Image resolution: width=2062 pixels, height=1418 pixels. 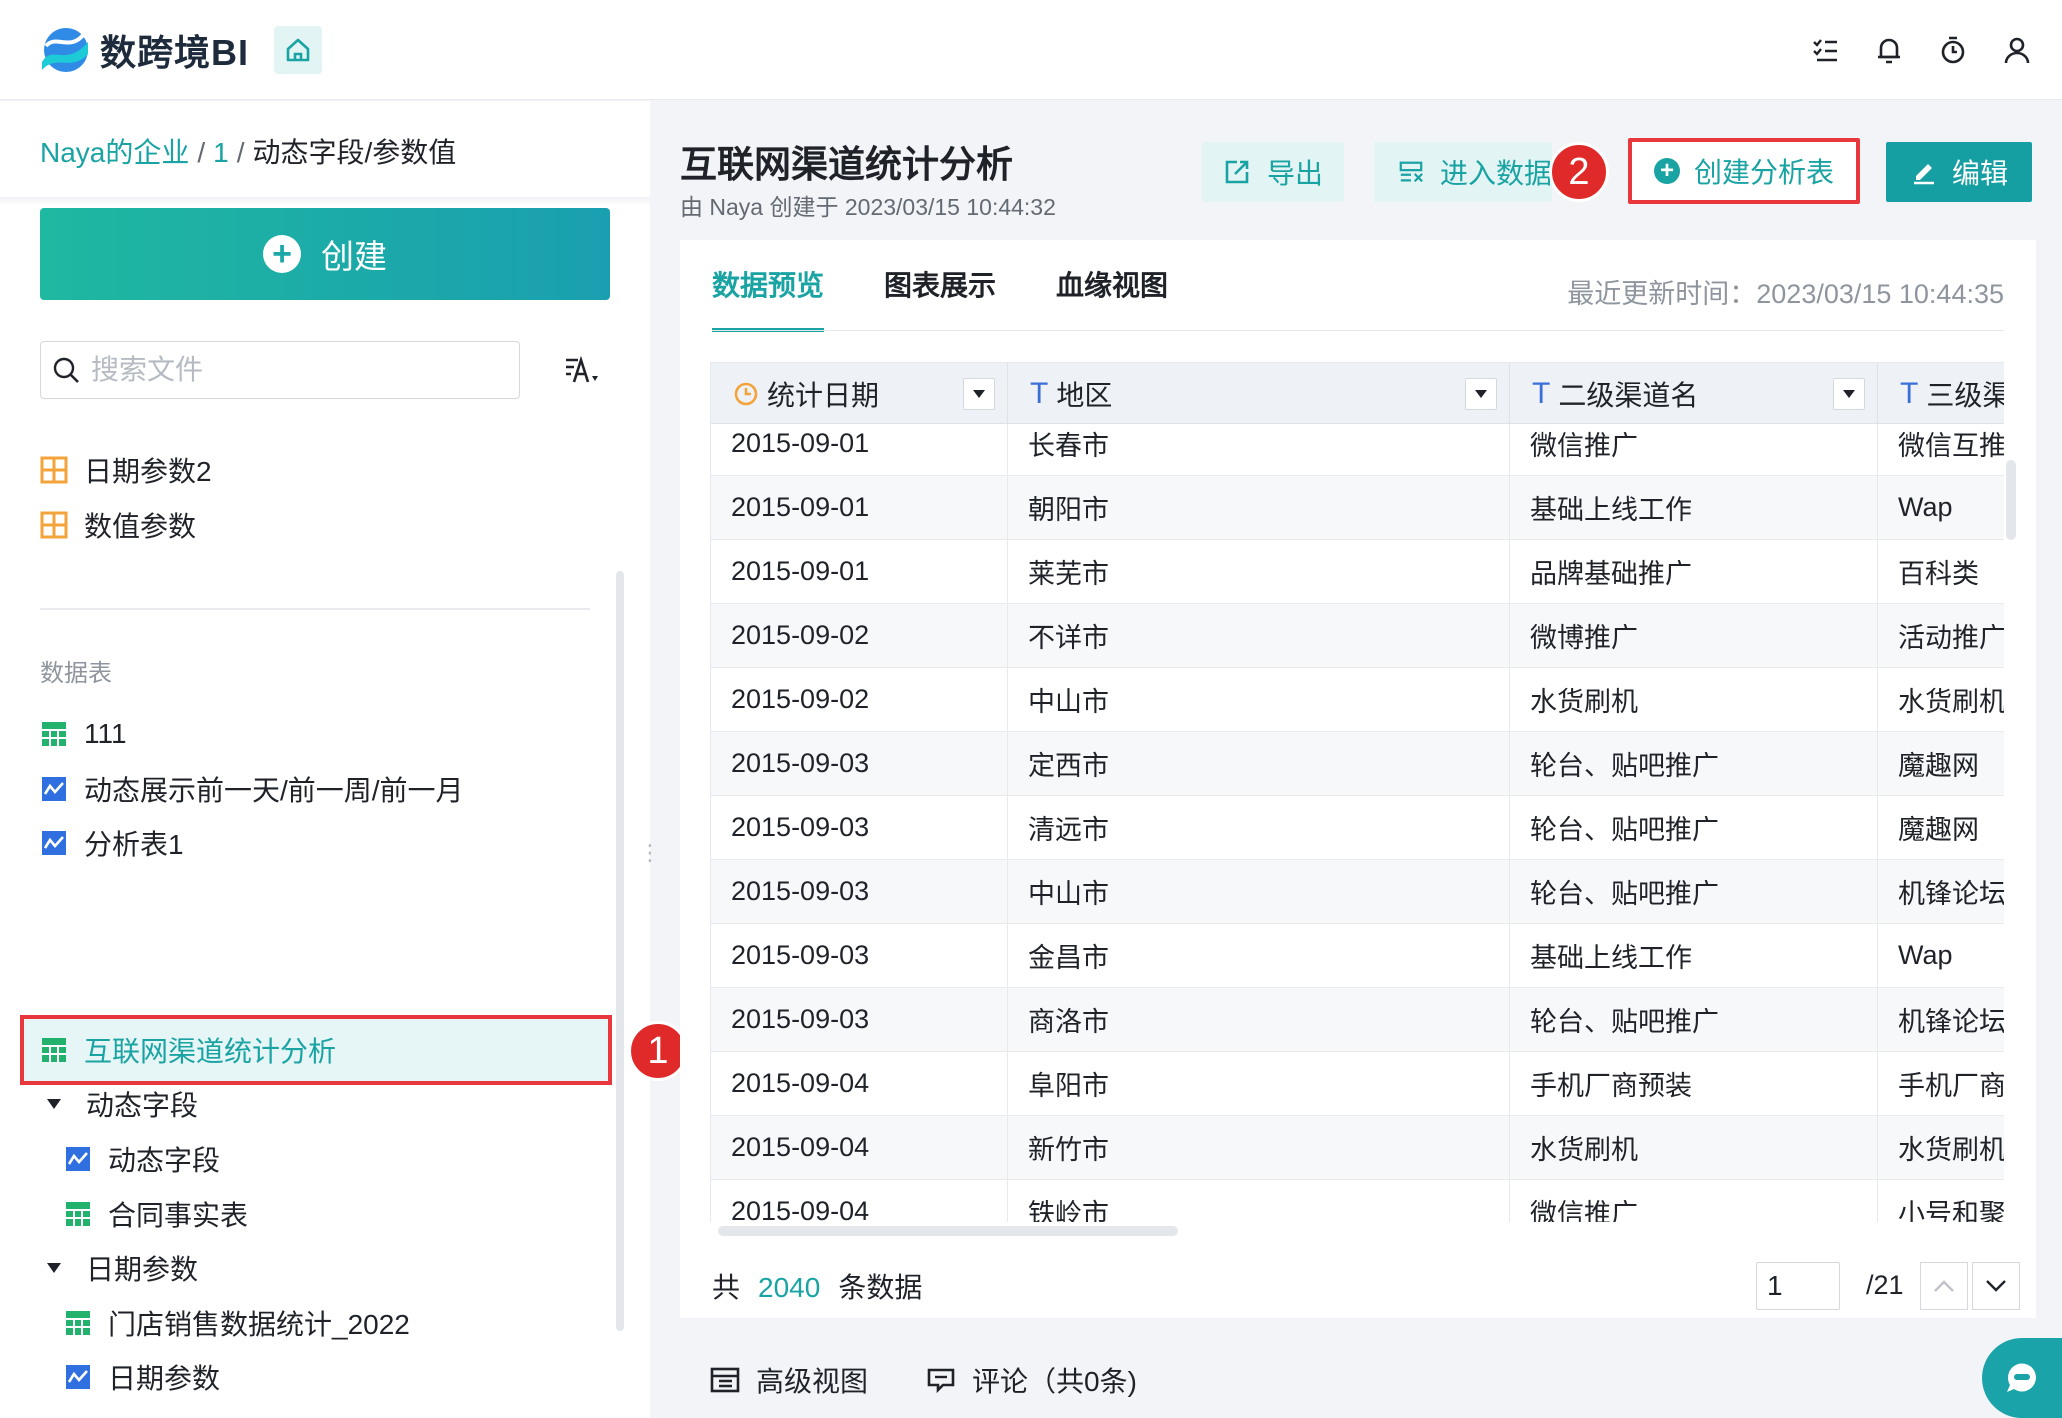 I want to click on app-logo: 数跨境BI, so click(x=142, y=50).